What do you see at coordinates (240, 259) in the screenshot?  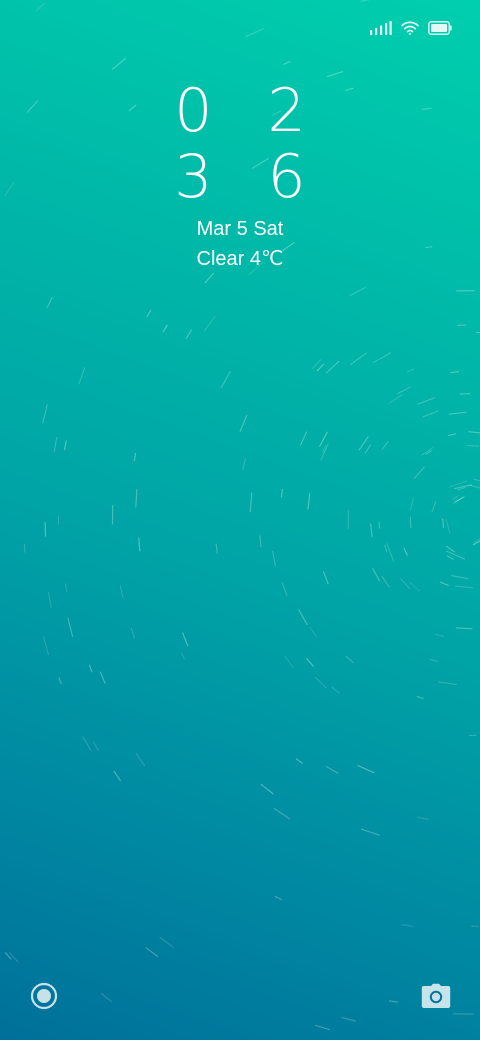 I see `weather-text: Clear 4℃` at bounding box center [240, 259].